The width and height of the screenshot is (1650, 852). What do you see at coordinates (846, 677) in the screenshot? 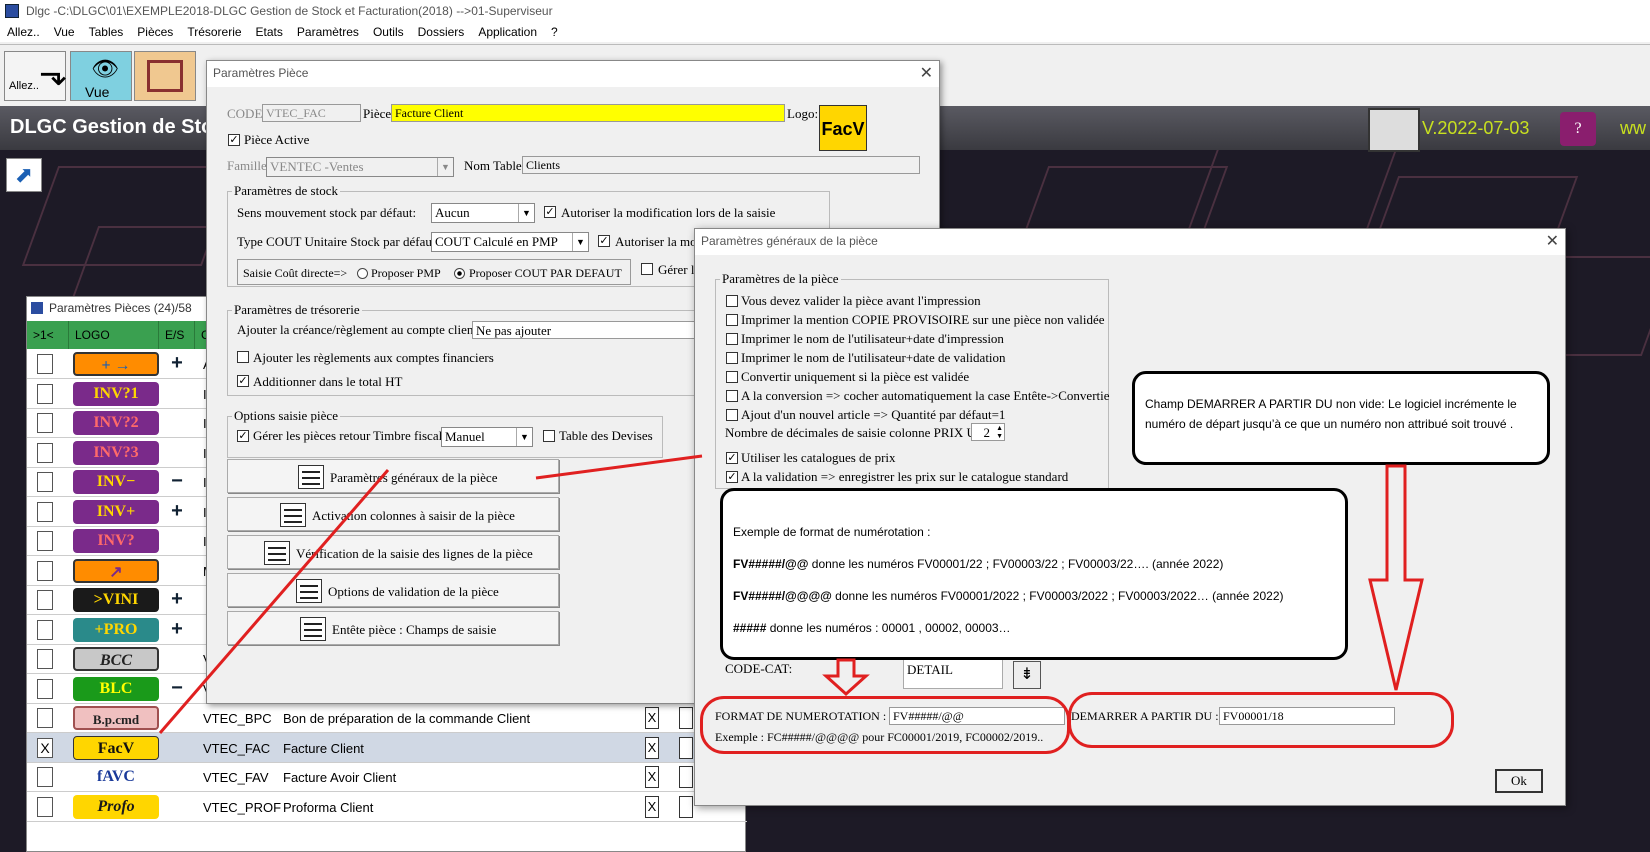
I see `down-arrow-format` at bounding box center [846, 677].